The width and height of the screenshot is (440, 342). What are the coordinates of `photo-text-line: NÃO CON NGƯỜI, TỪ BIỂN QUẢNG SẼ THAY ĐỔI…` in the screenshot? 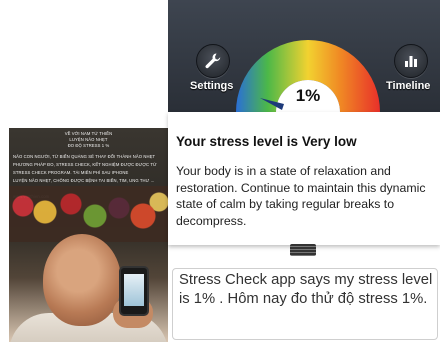 It's located at (84, 156).